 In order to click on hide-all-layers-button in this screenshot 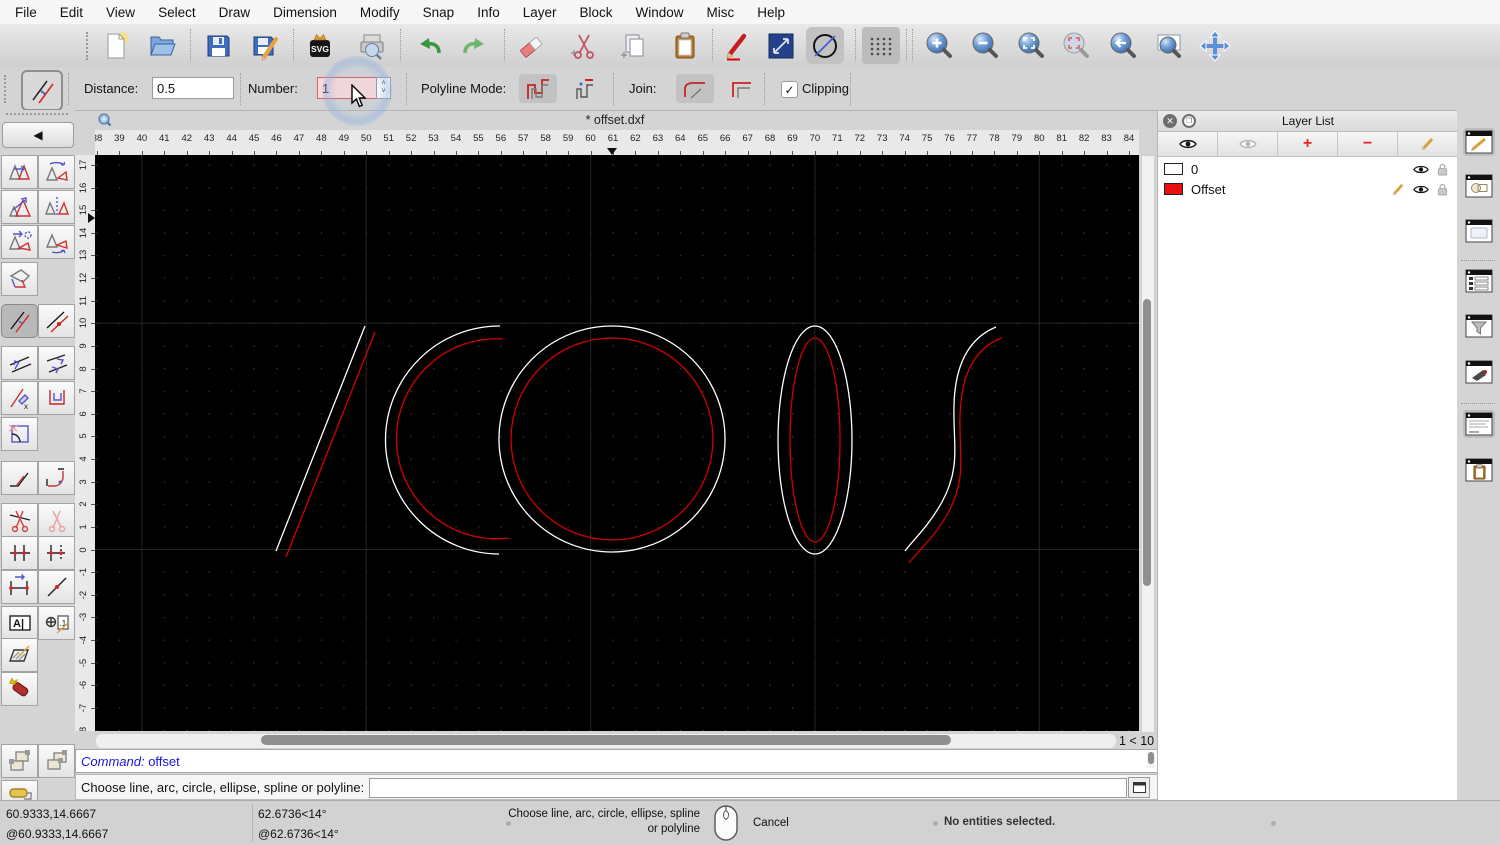, I will do `click(1248, 144)`.